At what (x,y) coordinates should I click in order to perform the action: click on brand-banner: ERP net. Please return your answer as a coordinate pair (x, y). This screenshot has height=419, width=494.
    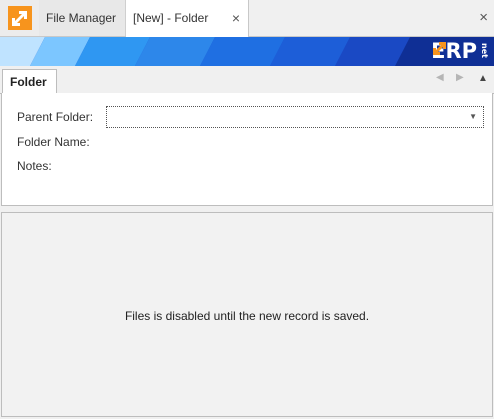
    Looking at the image, I should click on (247, 51).